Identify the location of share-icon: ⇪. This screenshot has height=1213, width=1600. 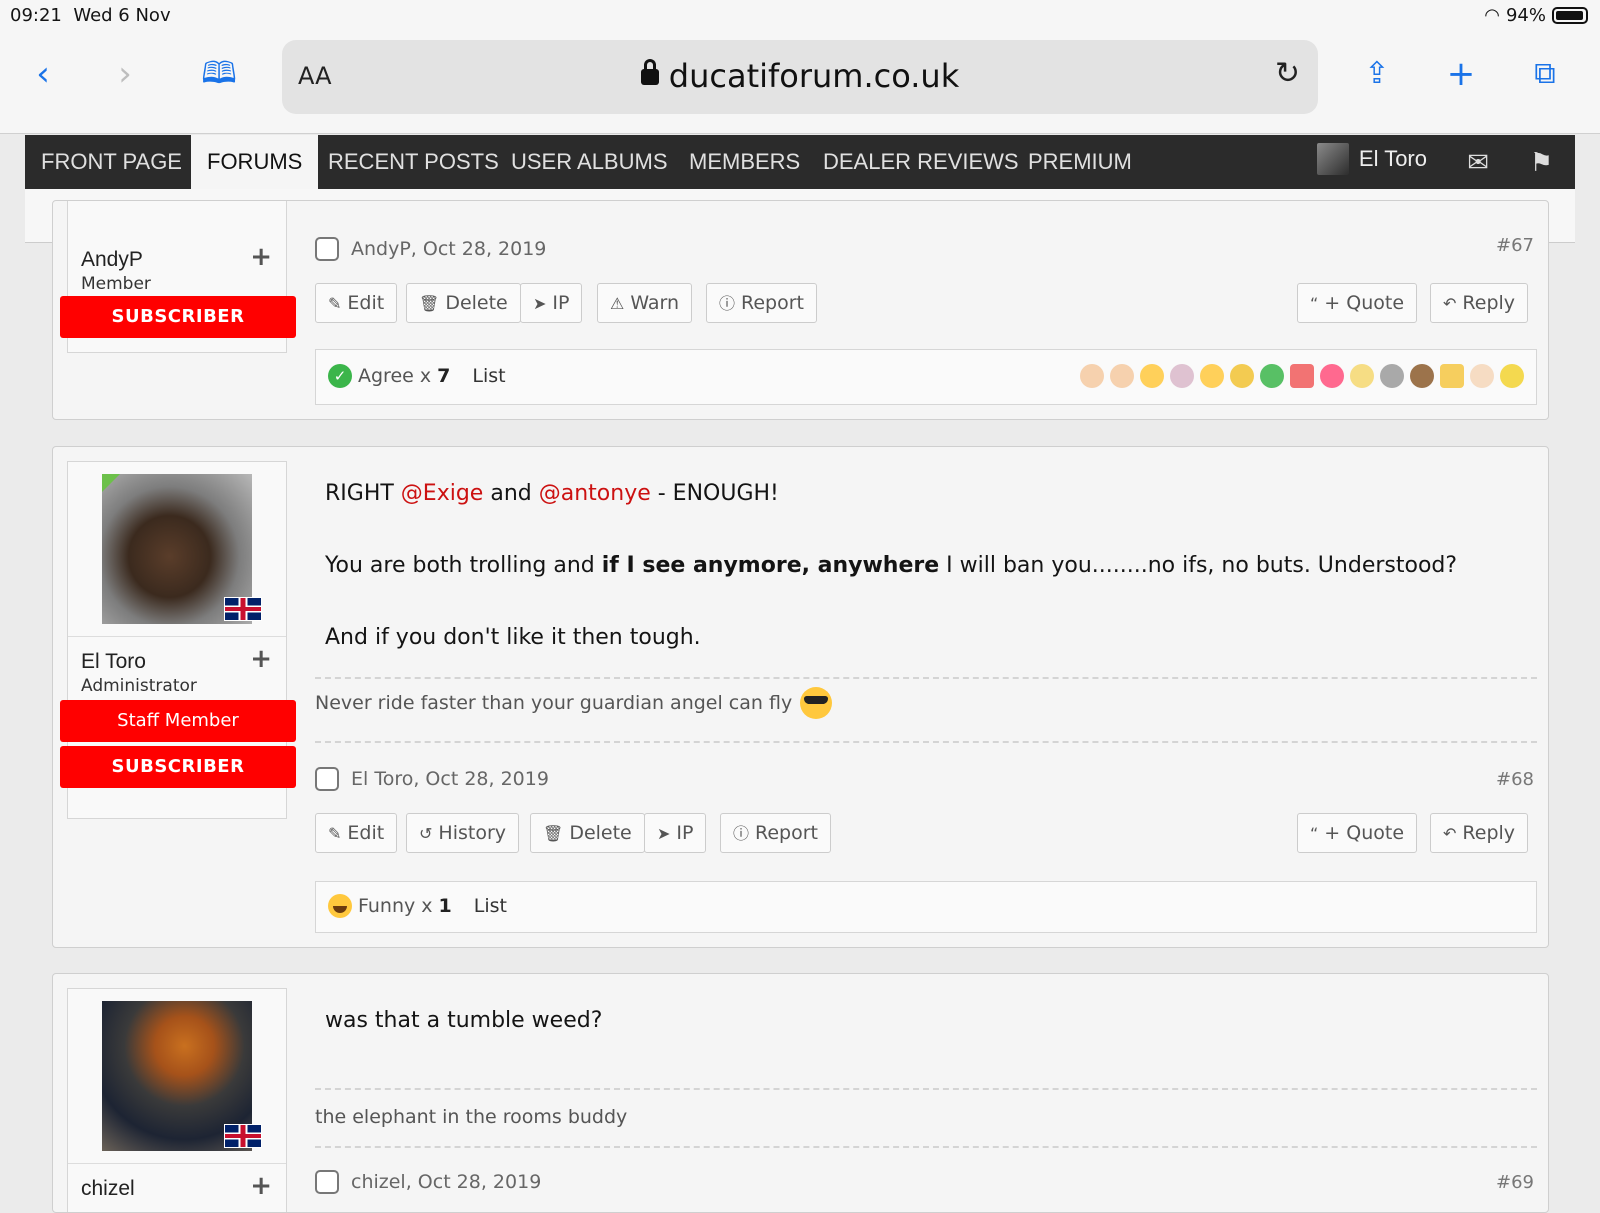
(1377, 74).